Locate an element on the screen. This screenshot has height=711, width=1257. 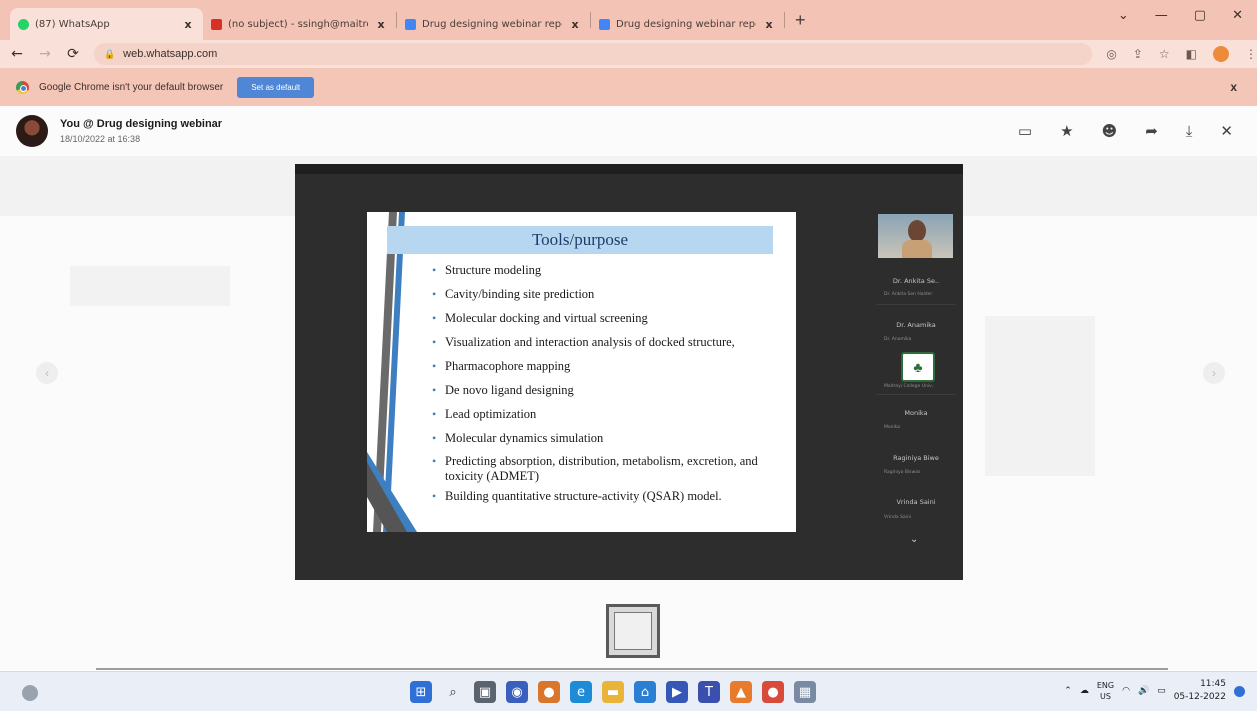
bullet-item: Molecular dynamics simulation is located at coordinates (612, 442).